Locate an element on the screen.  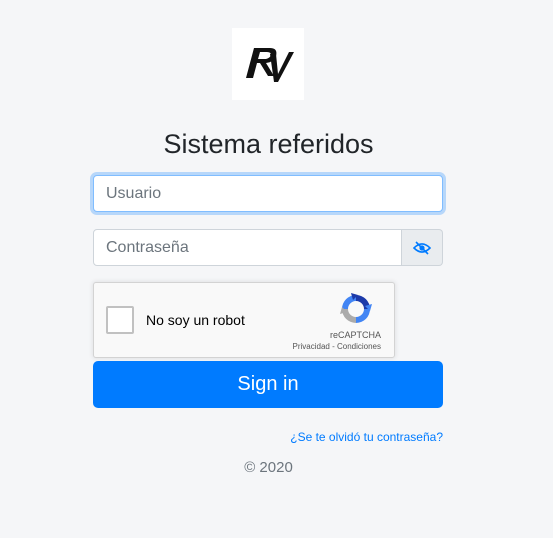
rv-logo is located at coordinates (268, 64).